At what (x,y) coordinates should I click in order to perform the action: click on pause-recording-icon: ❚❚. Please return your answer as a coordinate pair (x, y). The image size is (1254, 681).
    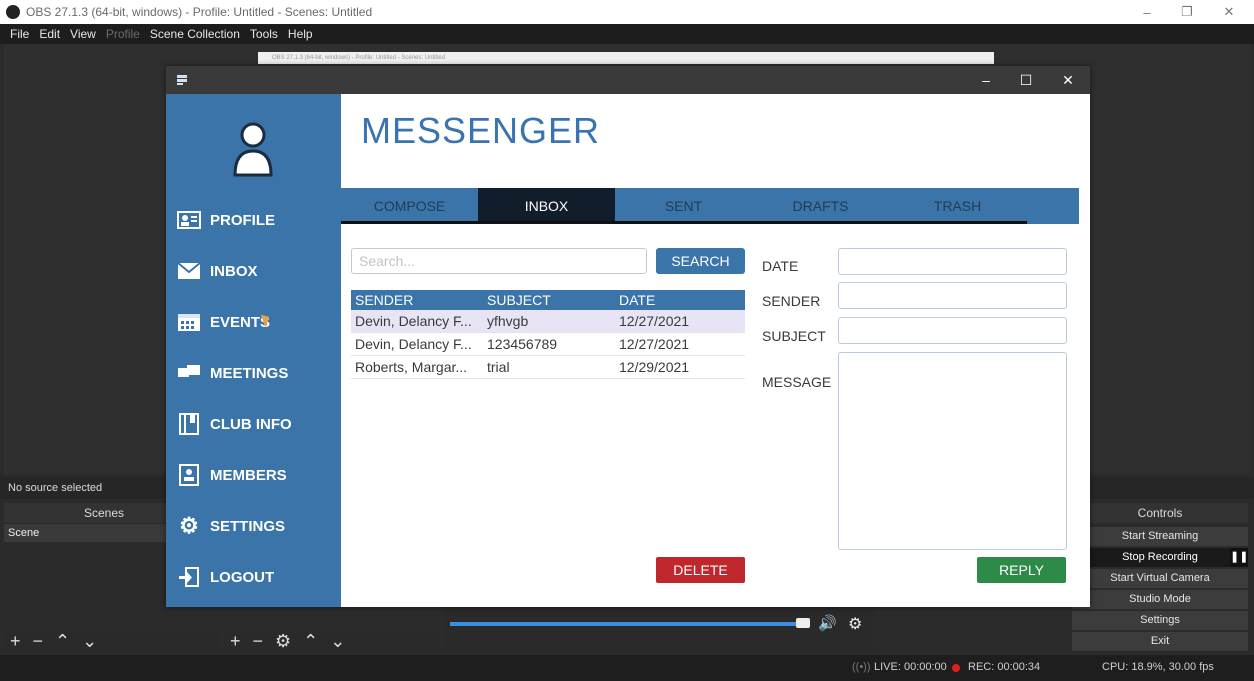
    Looking at the image, I should click on (1239, 557).